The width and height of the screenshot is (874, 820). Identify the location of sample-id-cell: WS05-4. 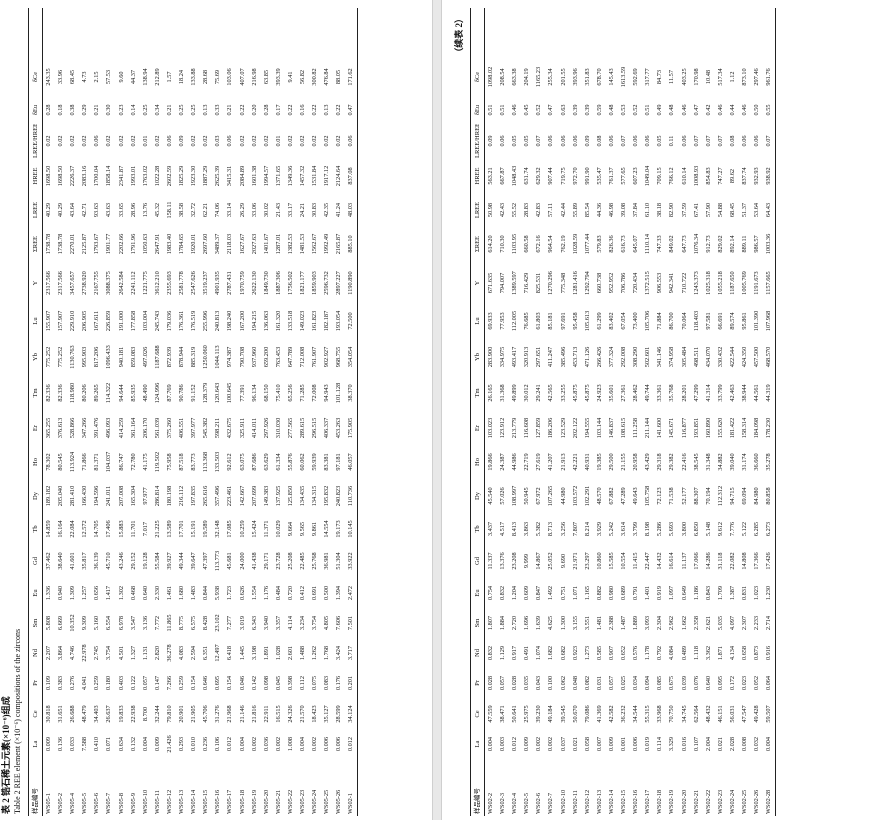
(73, 803).